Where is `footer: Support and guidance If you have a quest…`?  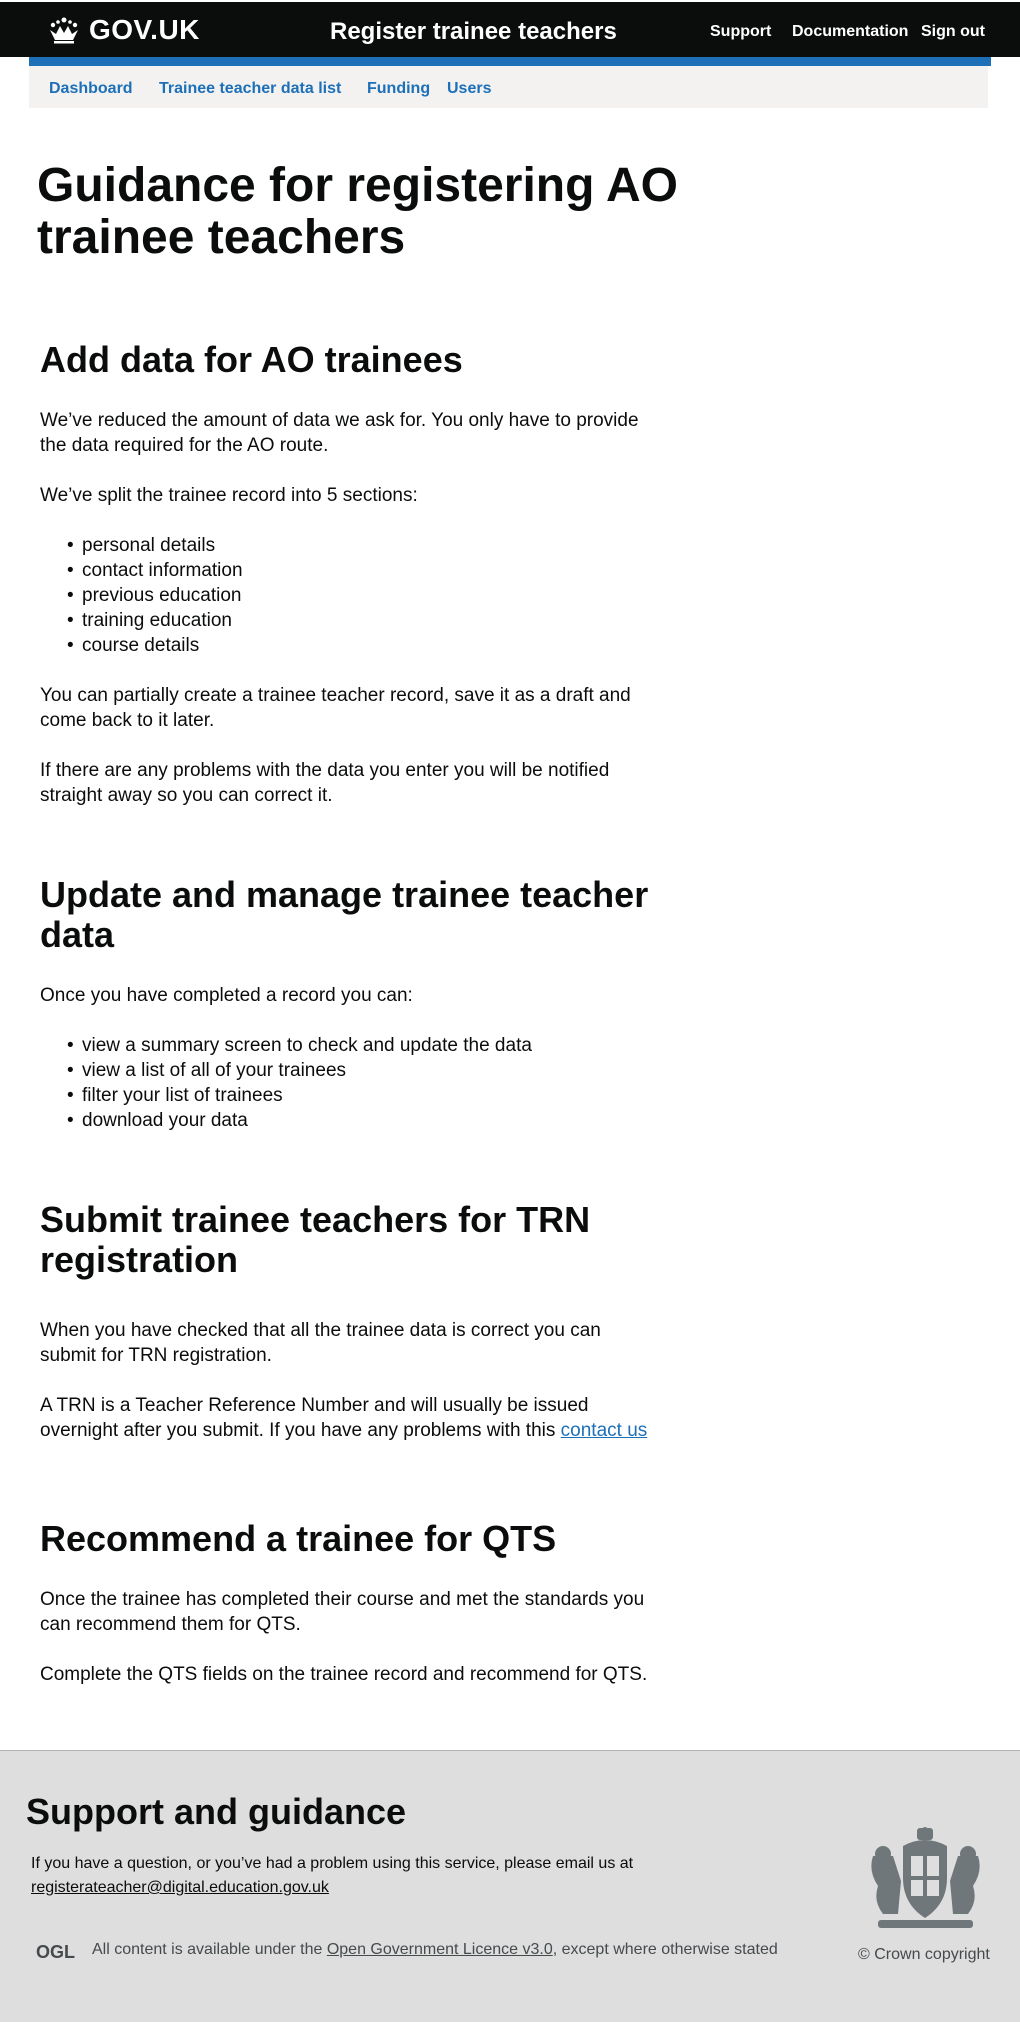 footer: Support and guidance If you have a quest… is located at coordinates (510, 1886).